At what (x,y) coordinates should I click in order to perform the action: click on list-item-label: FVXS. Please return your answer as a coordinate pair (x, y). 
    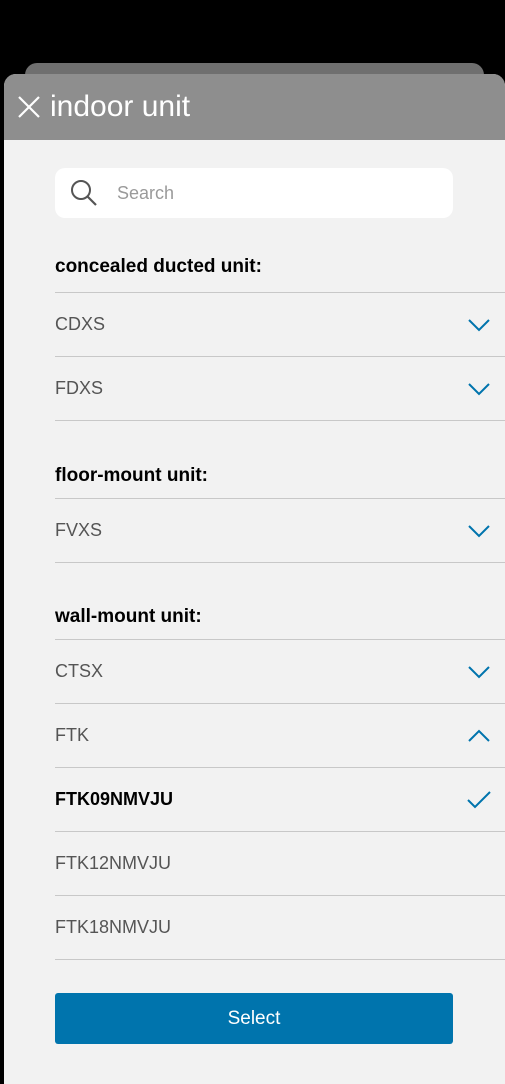
    Looking at the image, I should click on (79, 530).